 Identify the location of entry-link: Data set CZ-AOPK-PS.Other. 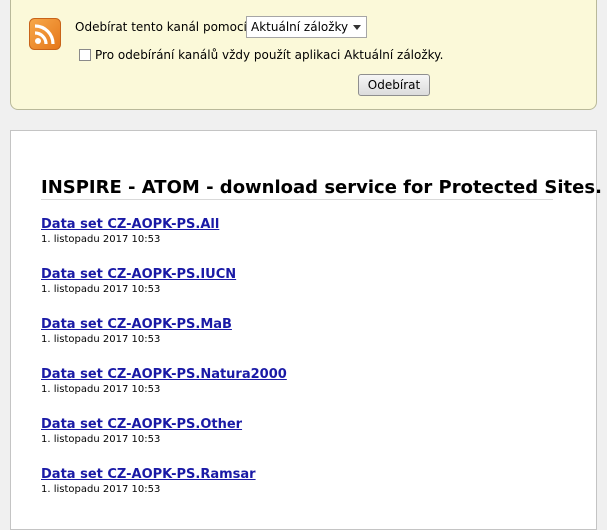
(141, 424).